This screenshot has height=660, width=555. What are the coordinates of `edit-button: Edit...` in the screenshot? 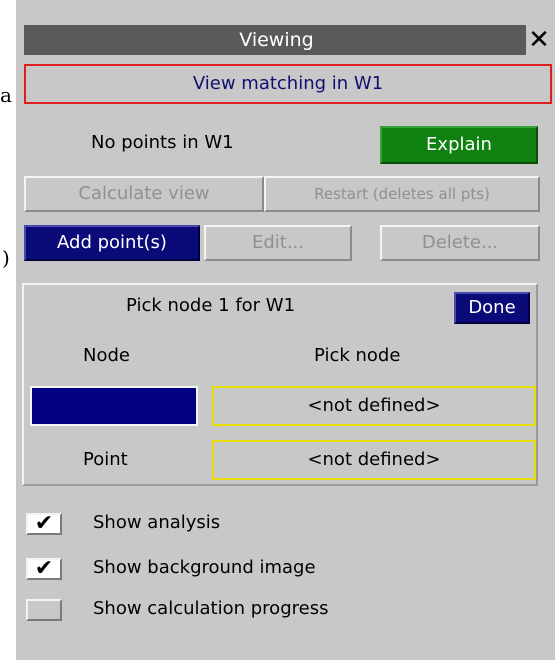 It's located at (278, 243).